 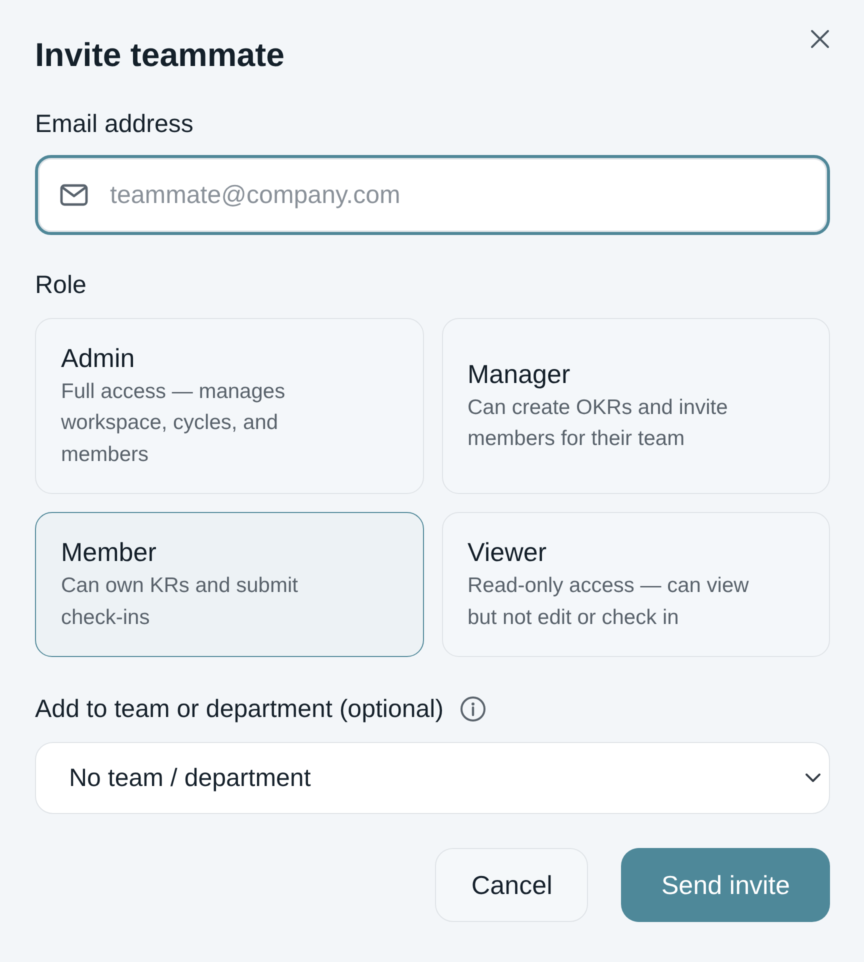 I want to click on email-label: Email address, so click(x=114, y=124).